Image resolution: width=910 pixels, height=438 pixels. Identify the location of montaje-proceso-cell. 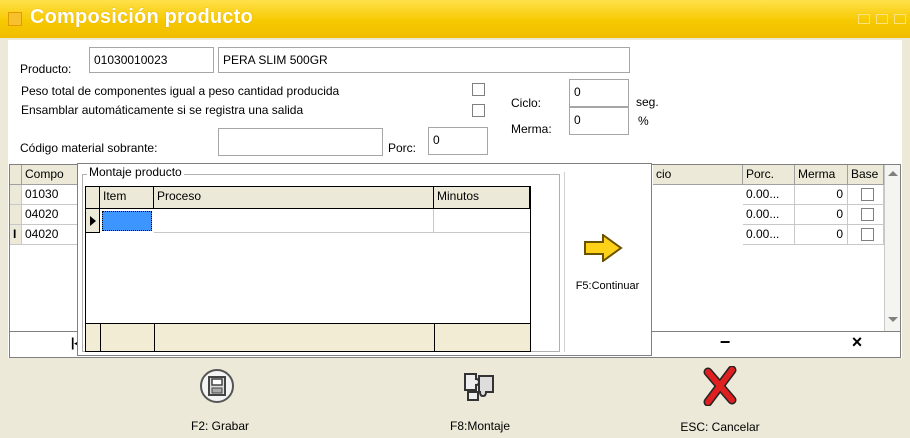
(294, 221).